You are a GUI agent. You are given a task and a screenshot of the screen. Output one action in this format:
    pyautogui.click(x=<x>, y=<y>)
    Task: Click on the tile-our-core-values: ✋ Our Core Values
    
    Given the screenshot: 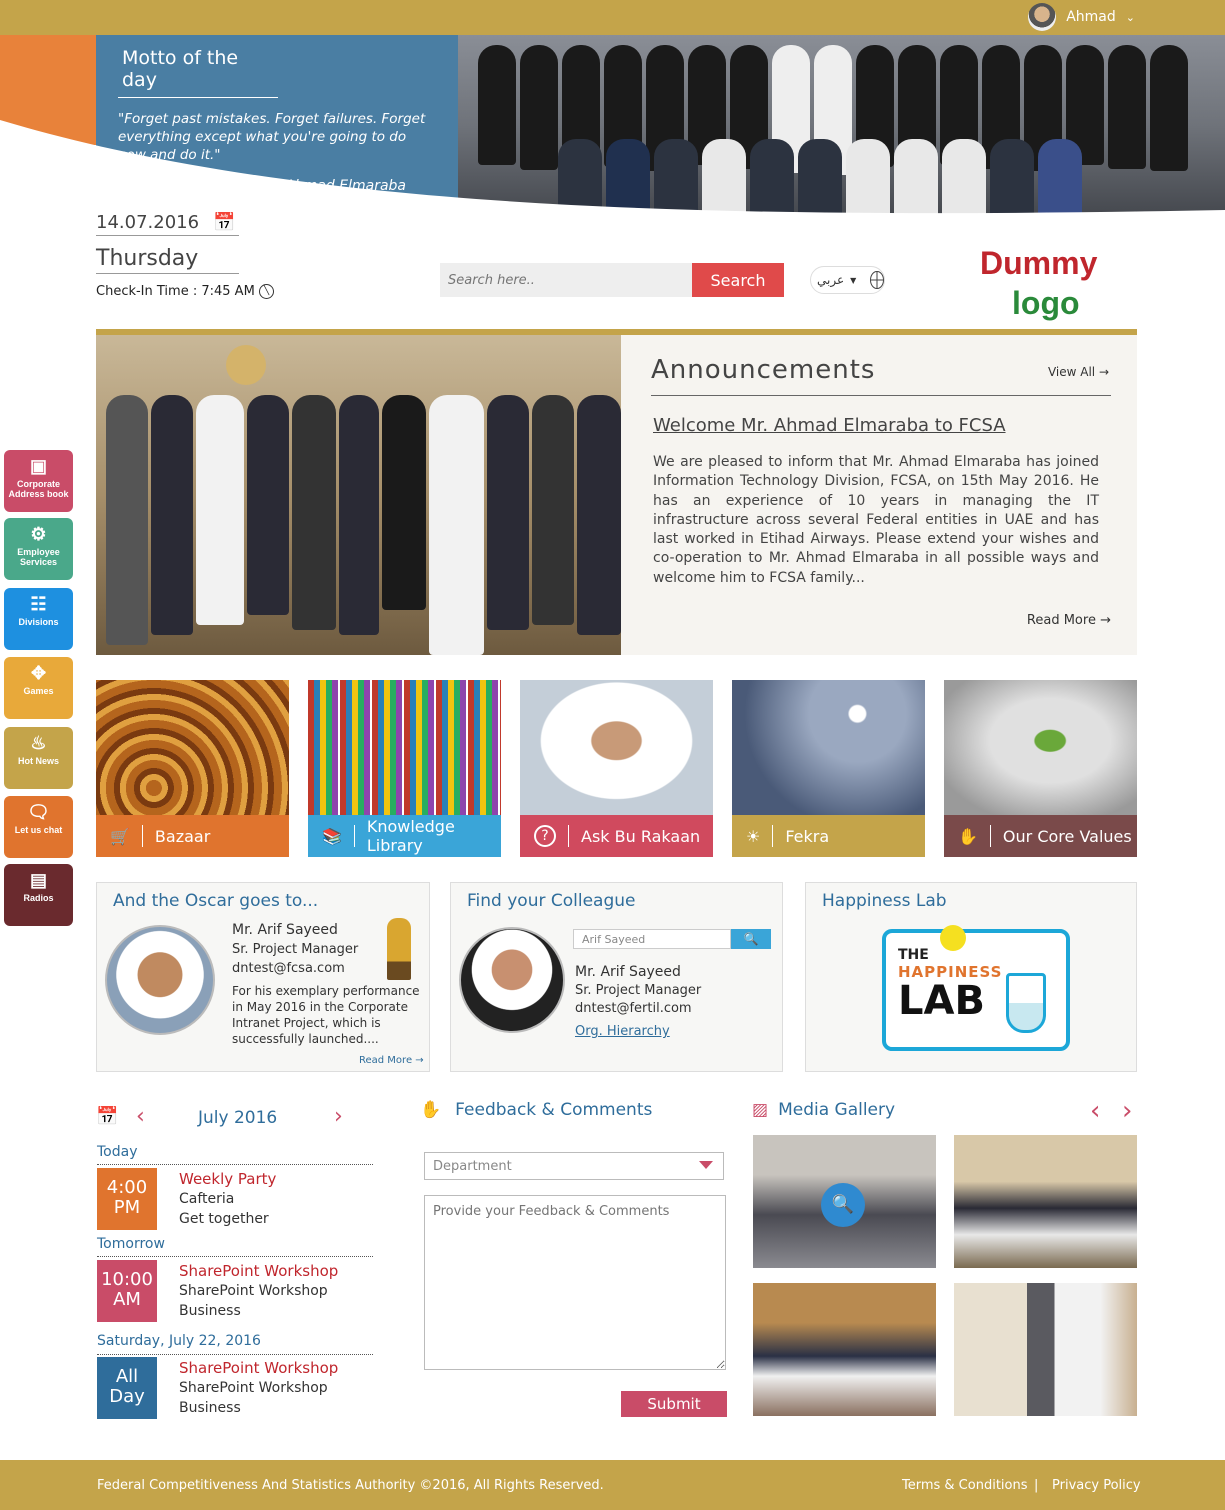 What is the action you would take?
    pyautogui.click(x=1040, y=768)
    